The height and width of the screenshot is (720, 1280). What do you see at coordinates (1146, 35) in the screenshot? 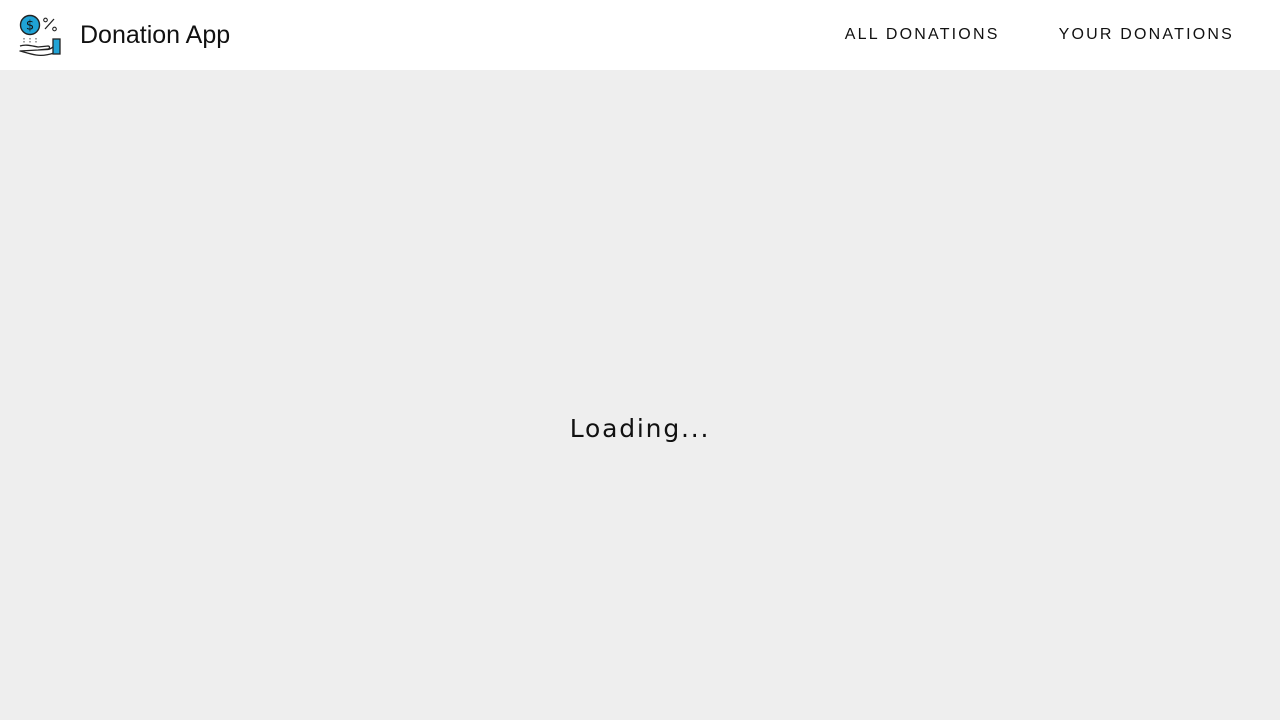
I see `nav-your-donations: YOUR DONATIONS` at bounding box center [1146, 35].